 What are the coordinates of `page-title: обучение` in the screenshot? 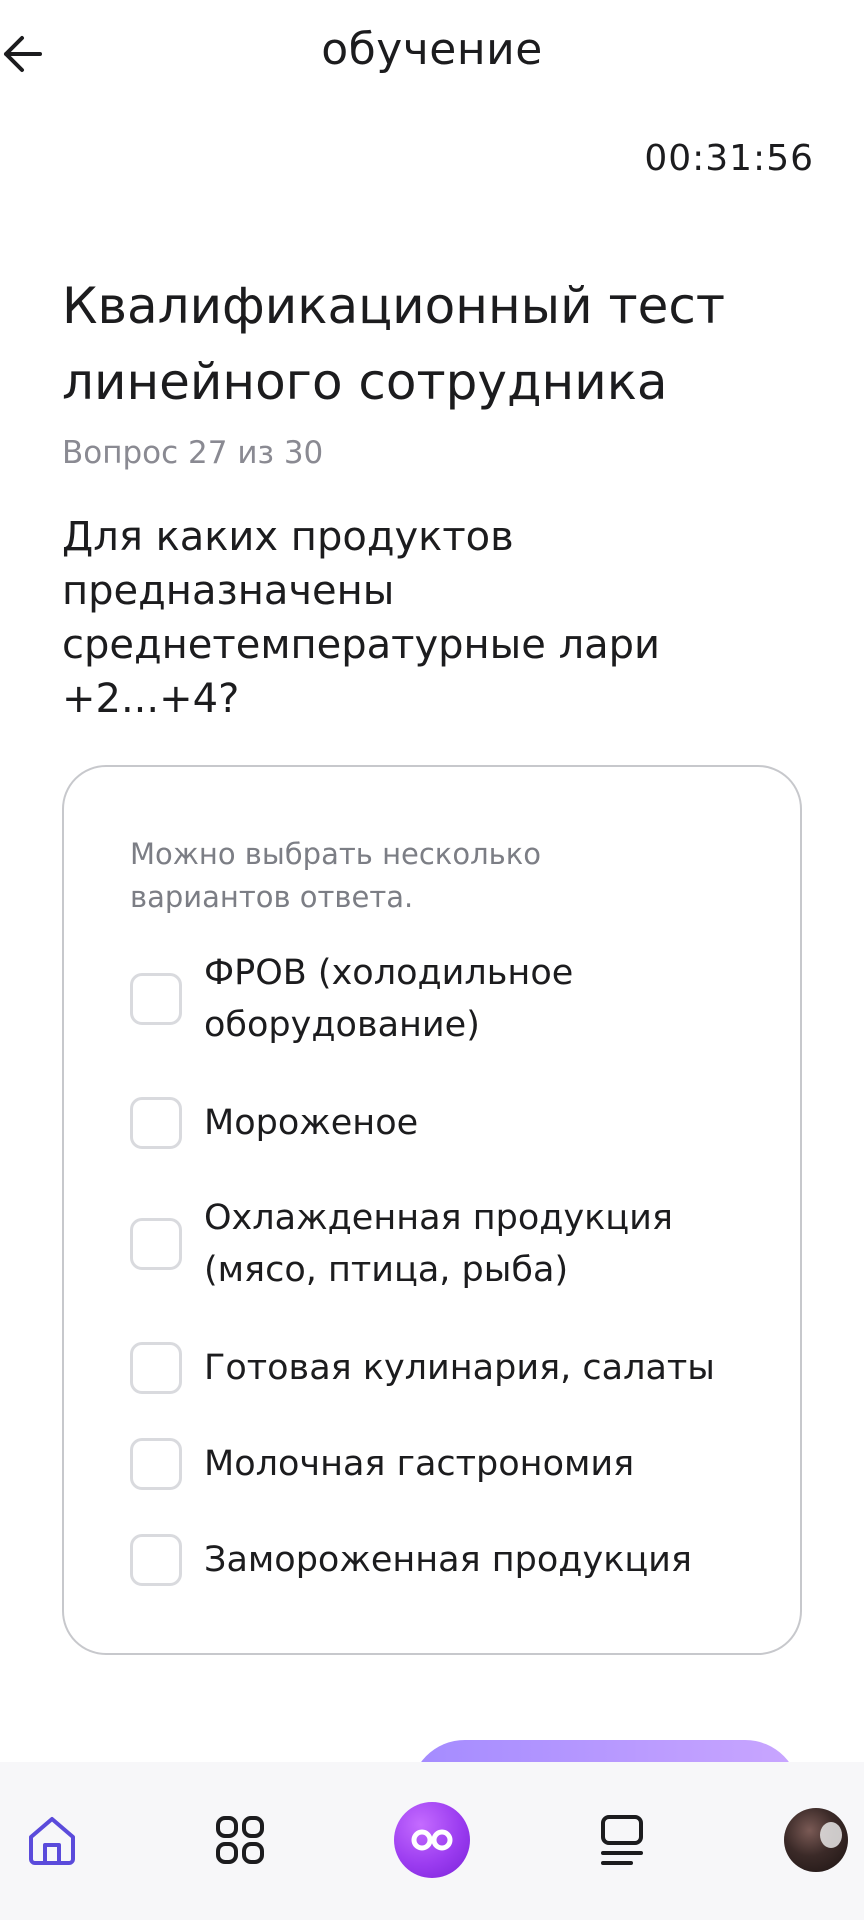 It's located at (432, 49).